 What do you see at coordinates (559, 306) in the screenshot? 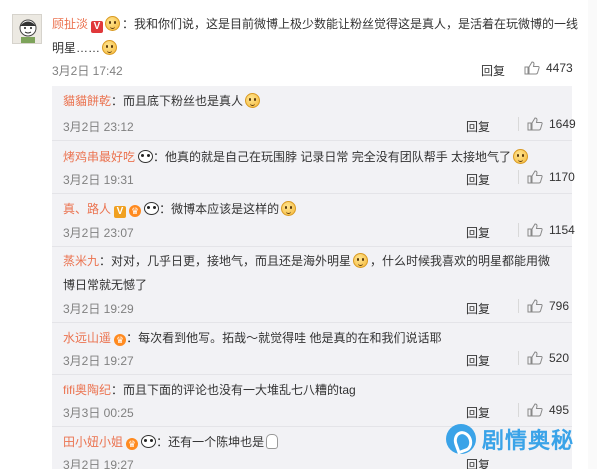
I see `like-count: 796` at bounding box center [559, 306].